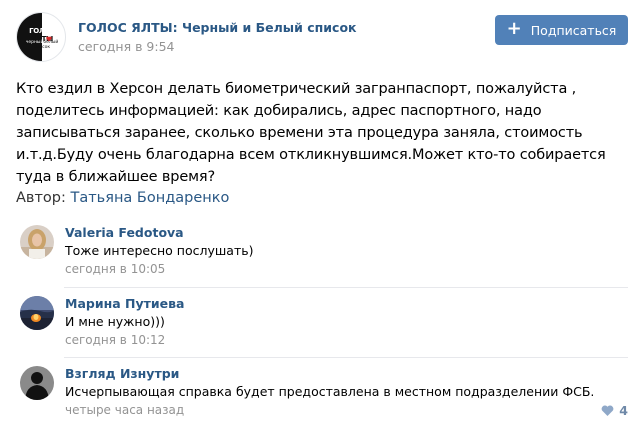 Image resolution: width=644 pixels, height=427 pixels. I want to click on like-count: 4, so click(623, 410).